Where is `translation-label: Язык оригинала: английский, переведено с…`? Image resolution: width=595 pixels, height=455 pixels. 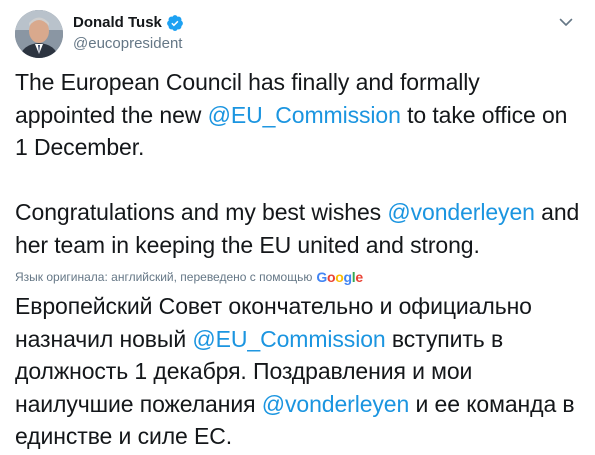 translation-label: Язык оригинала: английский, переведено с… is located at coordinates (164, 277).